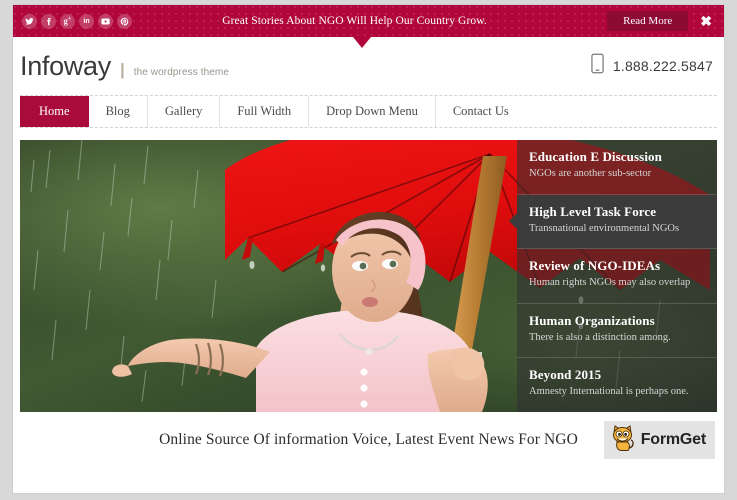 The width and height of the screenshot is (737, 500). I want to click on brand-name: Infoway, so click(65, 65).